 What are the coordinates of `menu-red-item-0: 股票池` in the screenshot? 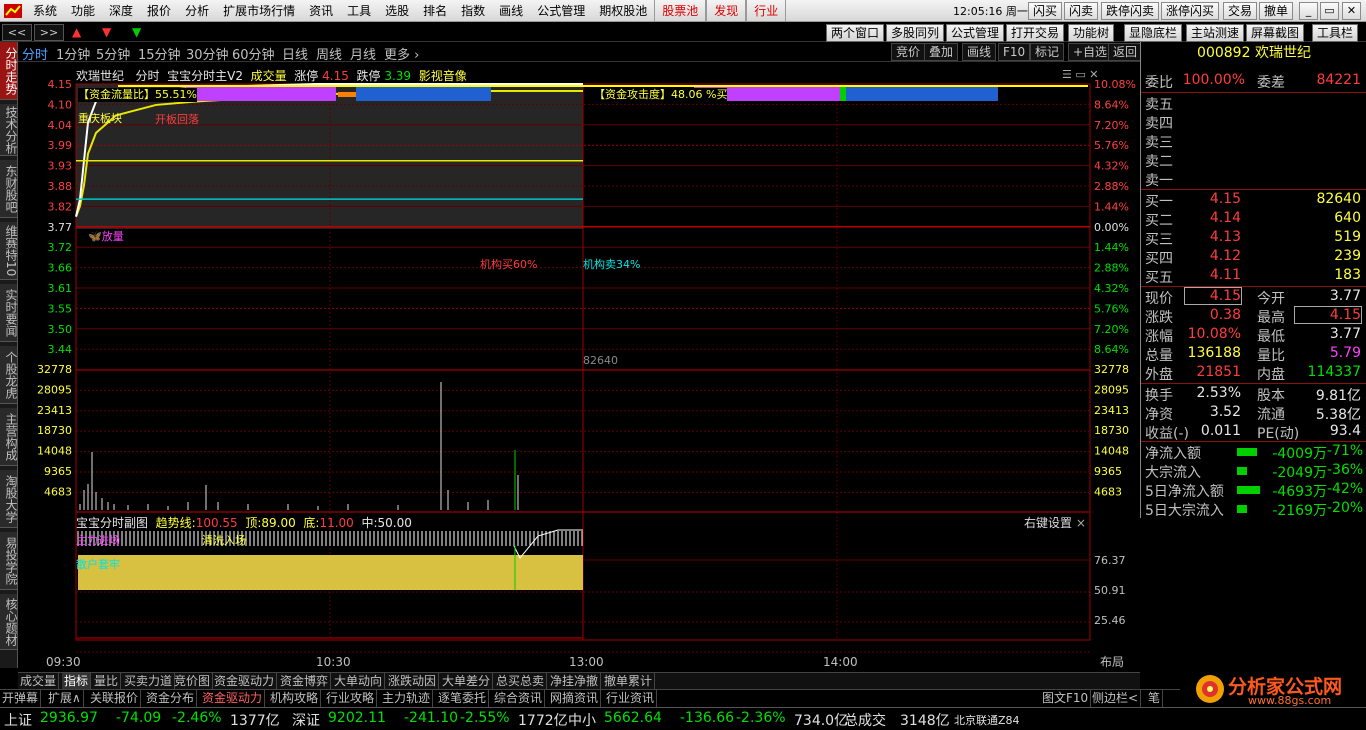 It's located at (680, 11).